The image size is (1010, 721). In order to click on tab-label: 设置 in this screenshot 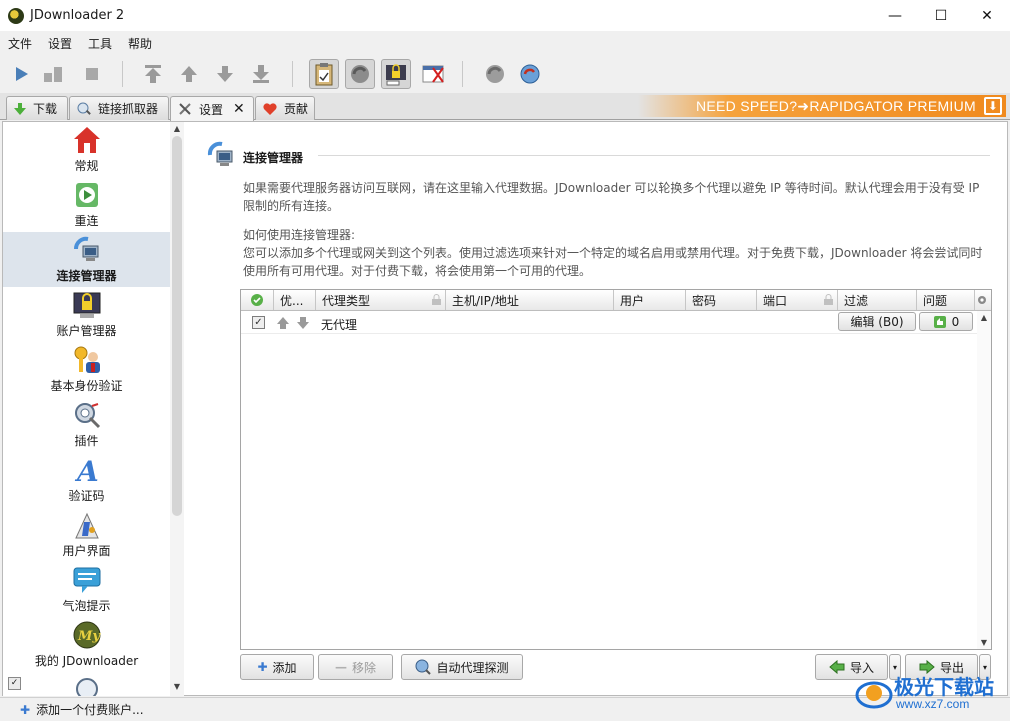, I will do `click(211, 109)`.